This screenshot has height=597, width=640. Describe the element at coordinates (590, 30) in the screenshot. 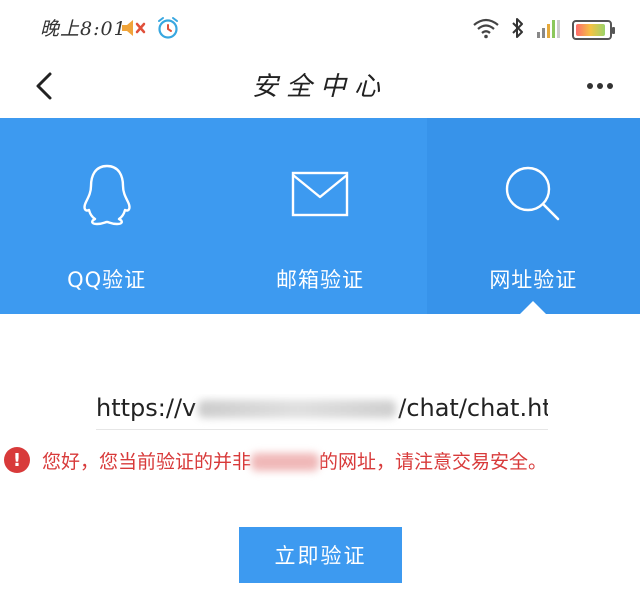

I see `battery-fill` at that location.